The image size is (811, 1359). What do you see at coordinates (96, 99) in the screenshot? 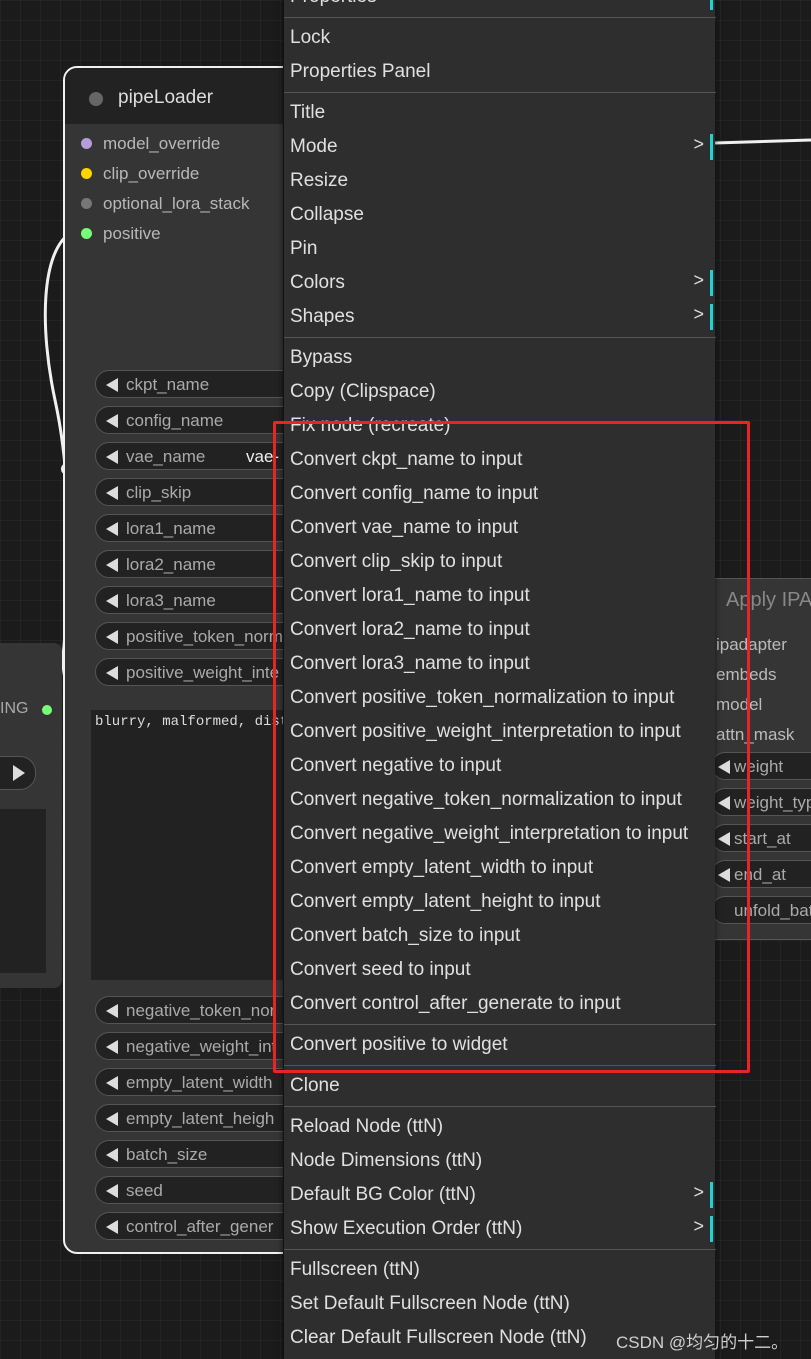
I see `collapse-dot` at bounding box center [96, 99].